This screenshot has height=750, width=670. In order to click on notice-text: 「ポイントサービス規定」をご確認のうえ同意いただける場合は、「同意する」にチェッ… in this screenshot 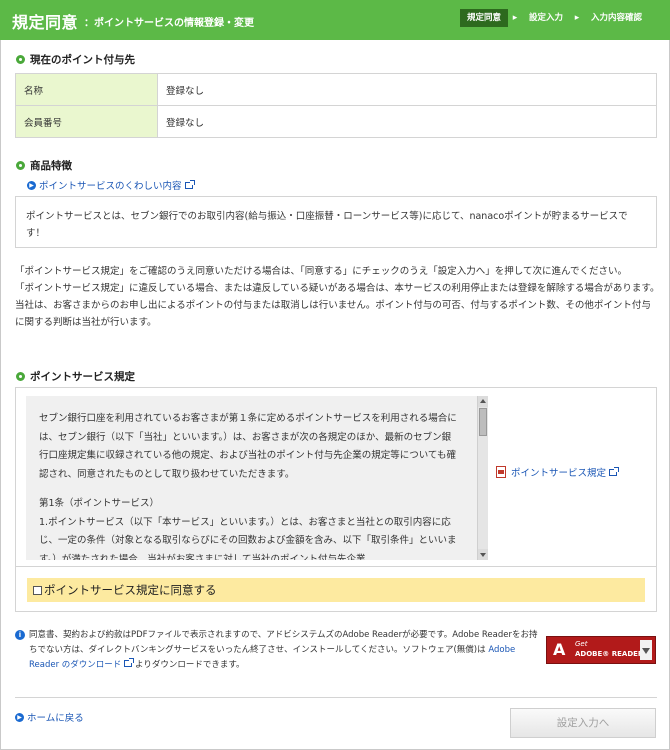, I will do `click(337, 297)`.